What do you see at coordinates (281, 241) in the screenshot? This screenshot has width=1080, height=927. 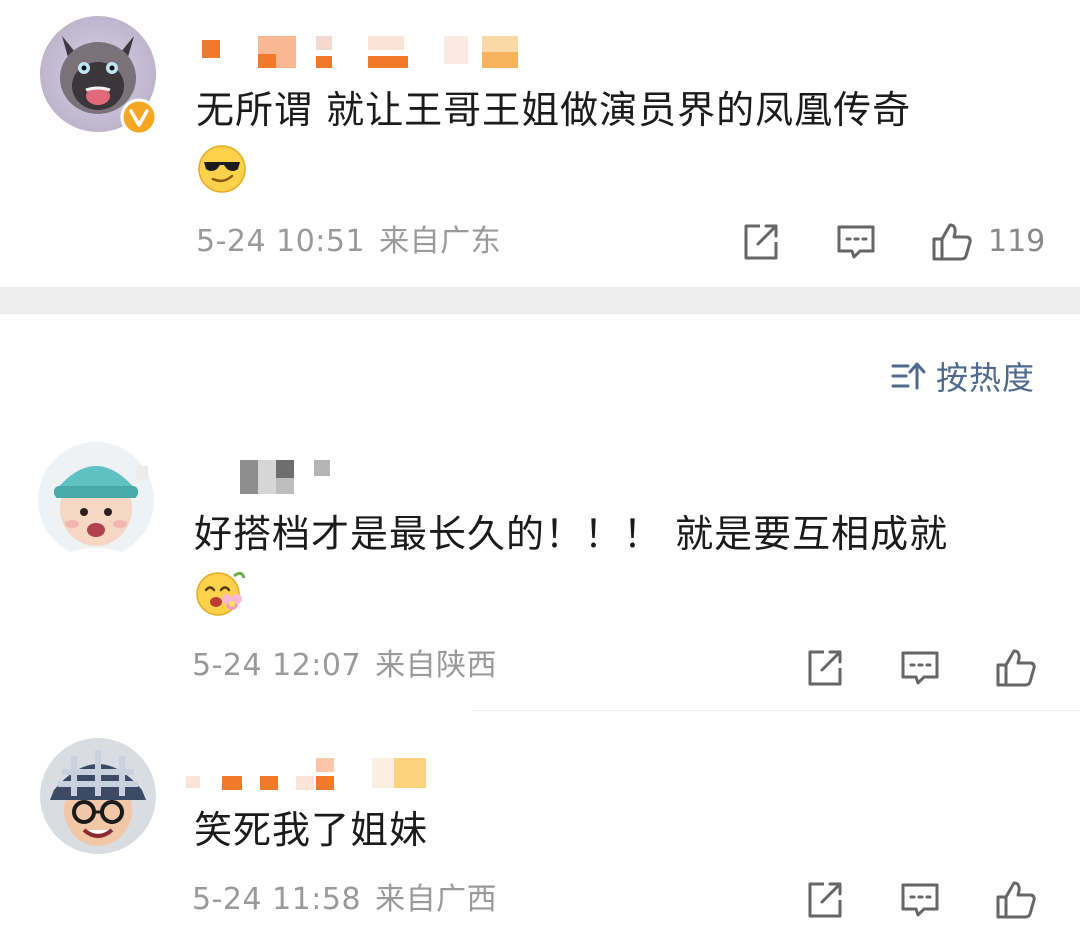 I see `comment-date: 5-24 10:51` at bounding box center [281, 241].